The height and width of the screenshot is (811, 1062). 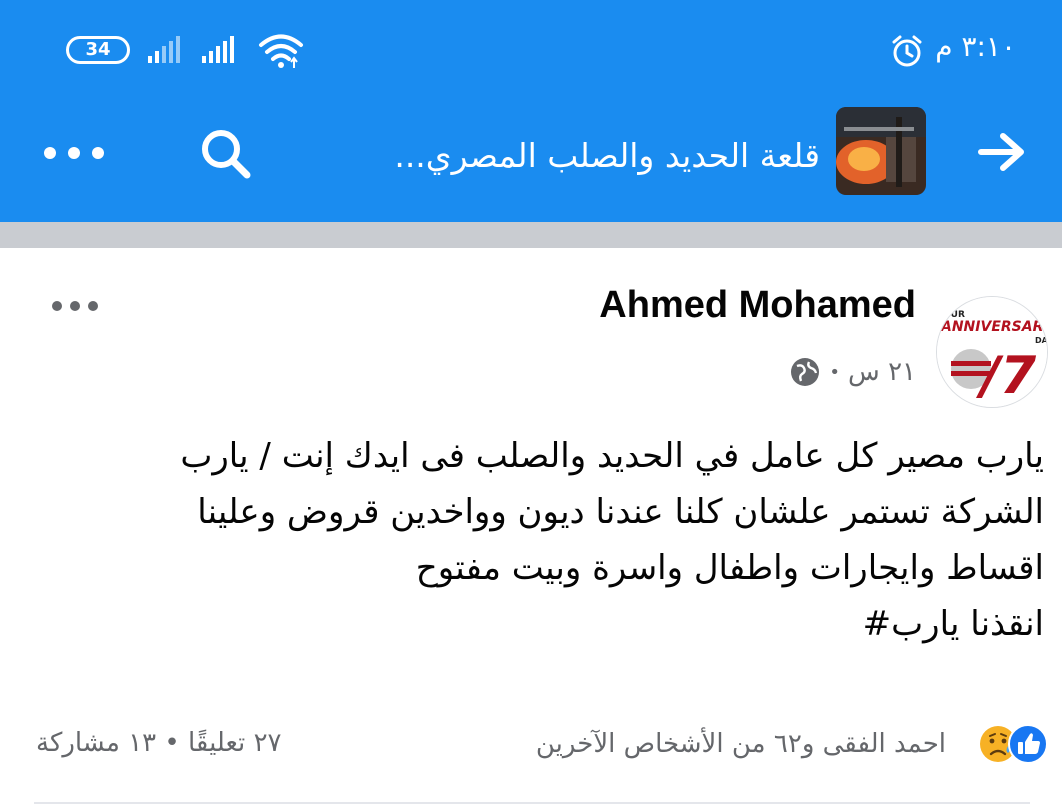 I want to click on avatar-number: /7, so click(x=1006, y=376).